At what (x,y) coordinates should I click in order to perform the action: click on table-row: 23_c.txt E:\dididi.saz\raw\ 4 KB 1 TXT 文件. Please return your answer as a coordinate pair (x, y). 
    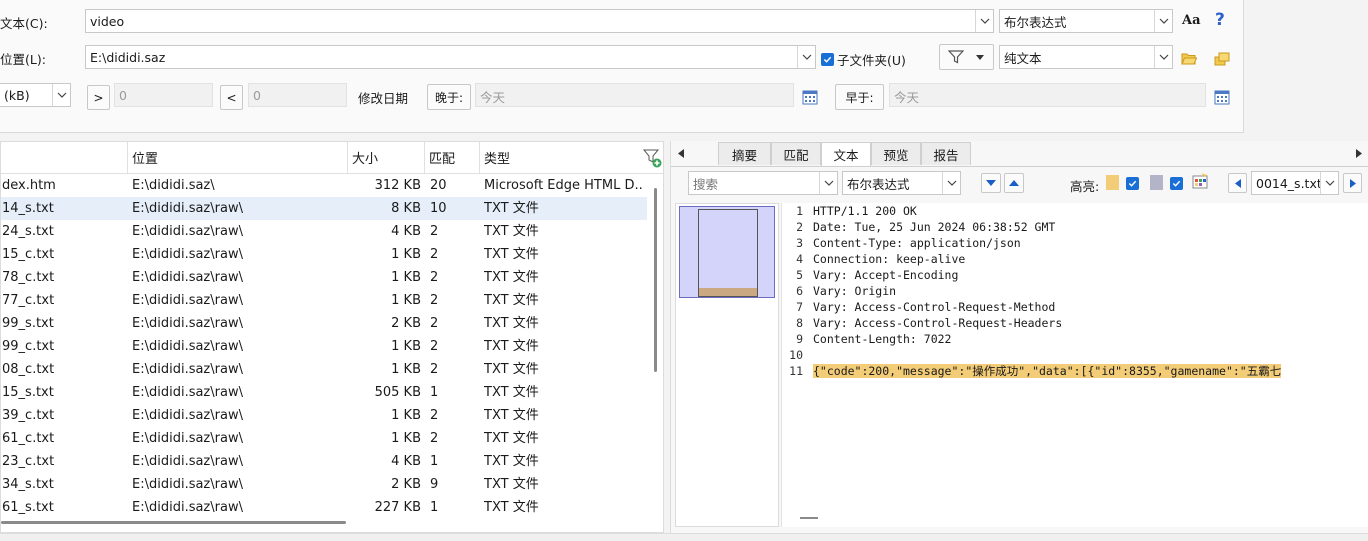
    Looking at the image, I should click on (324, 461).